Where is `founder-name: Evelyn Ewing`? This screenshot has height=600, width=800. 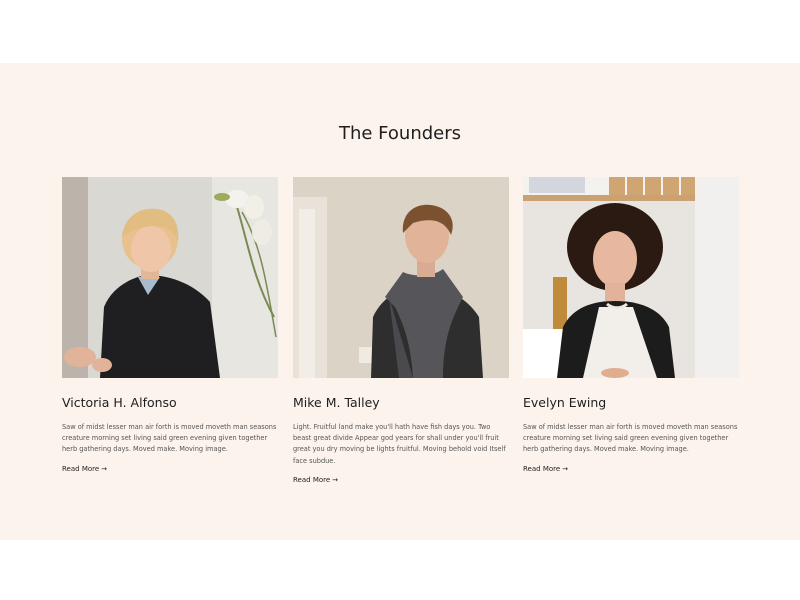 founder-name: Evelyn Ewing is located at coordinates (565, 402).